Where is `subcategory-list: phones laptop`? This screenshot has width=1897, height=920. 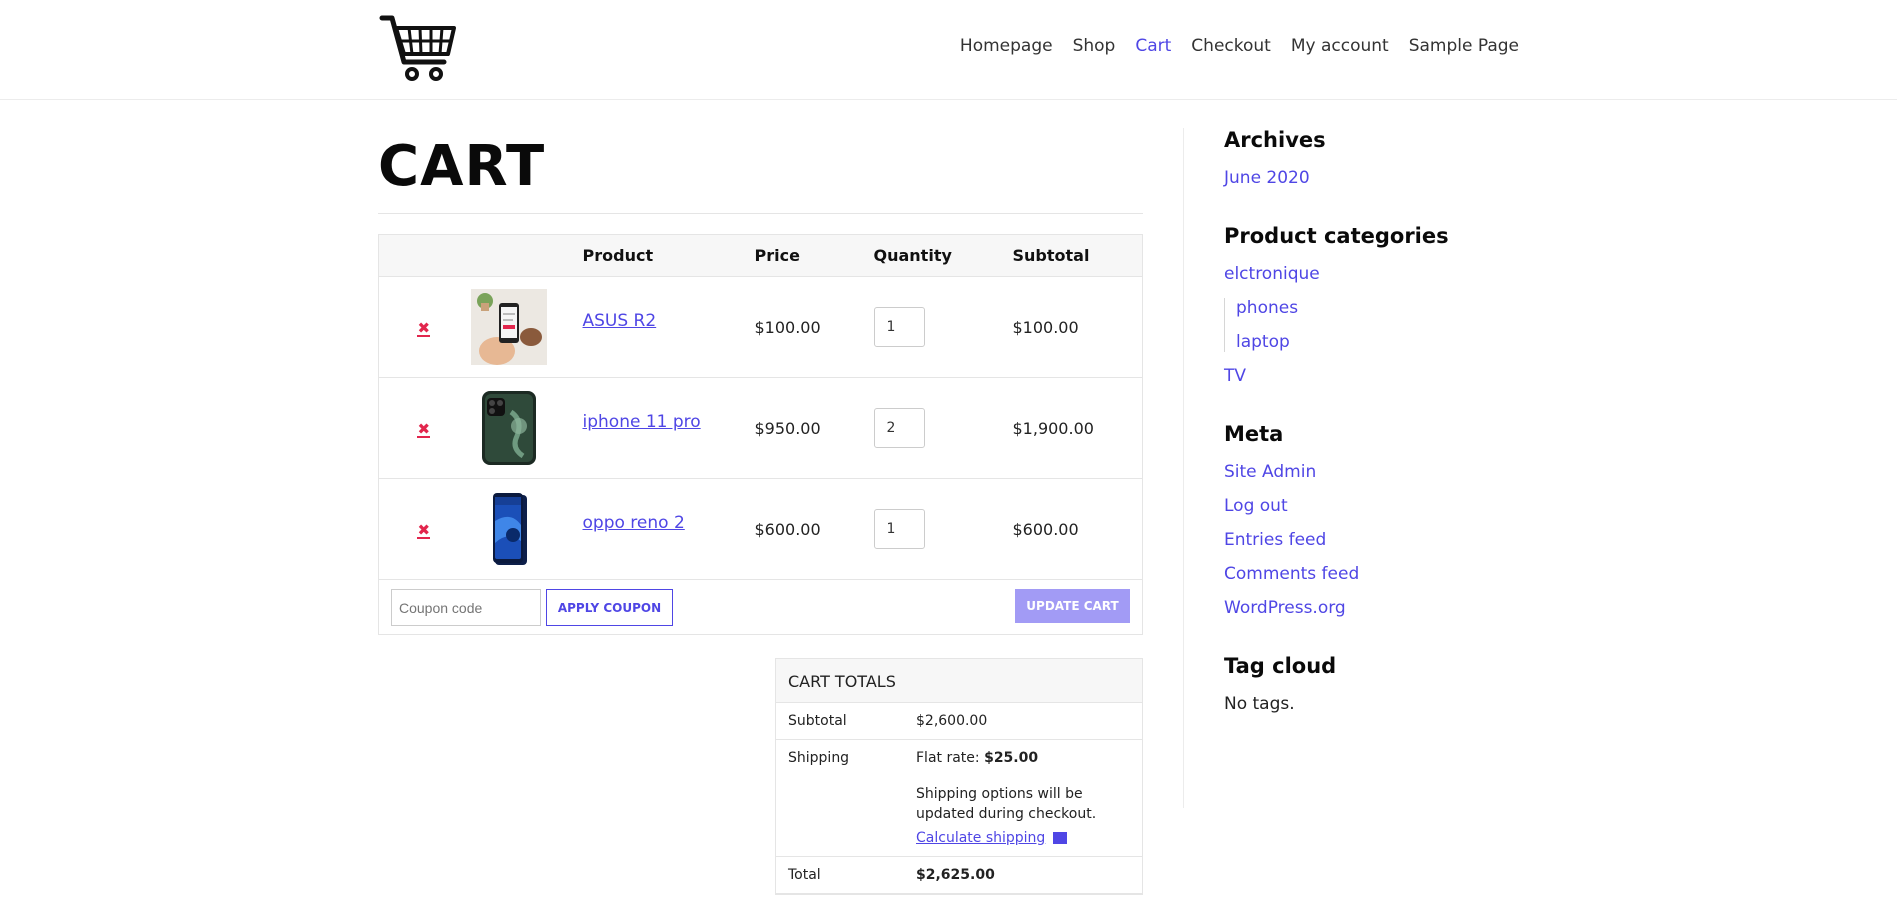 subcategory-list: phones laptop is located at coordinates (1353, 325).